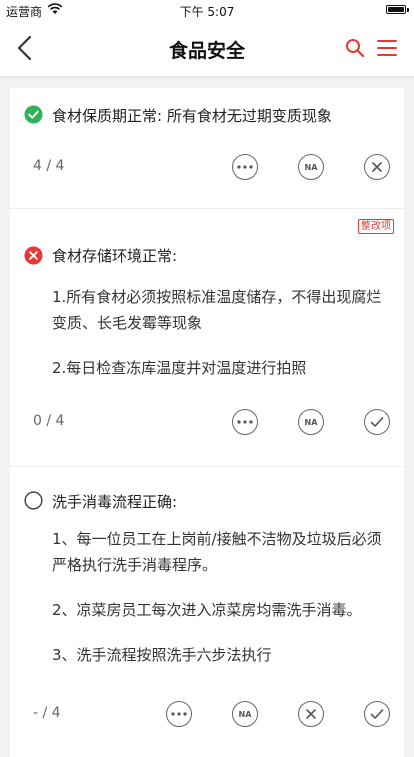  Describe the element at coordinates (33, 255) in the screenshot. I see `error-circle-icon` at that location.